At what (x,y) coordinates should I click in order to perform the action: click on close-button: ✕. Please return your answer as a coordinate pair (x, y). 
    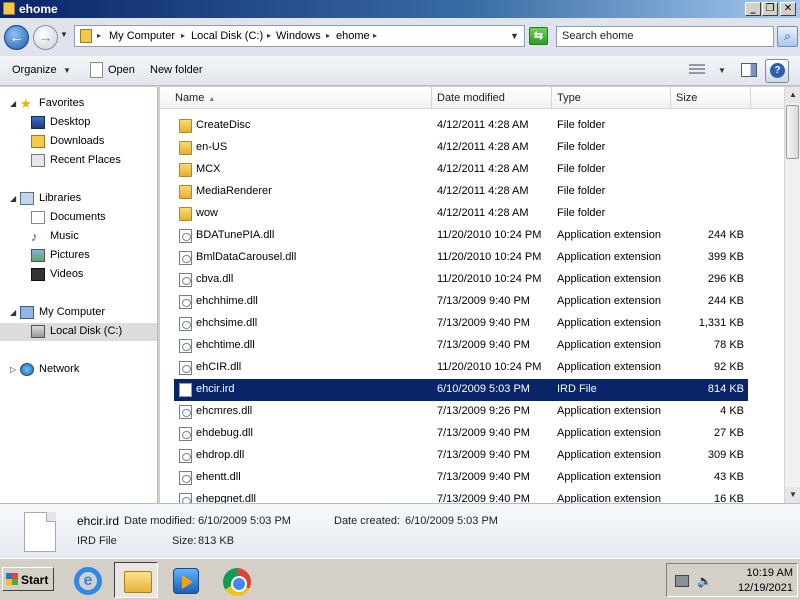
    Looking at the image, I should click on (788, 9).